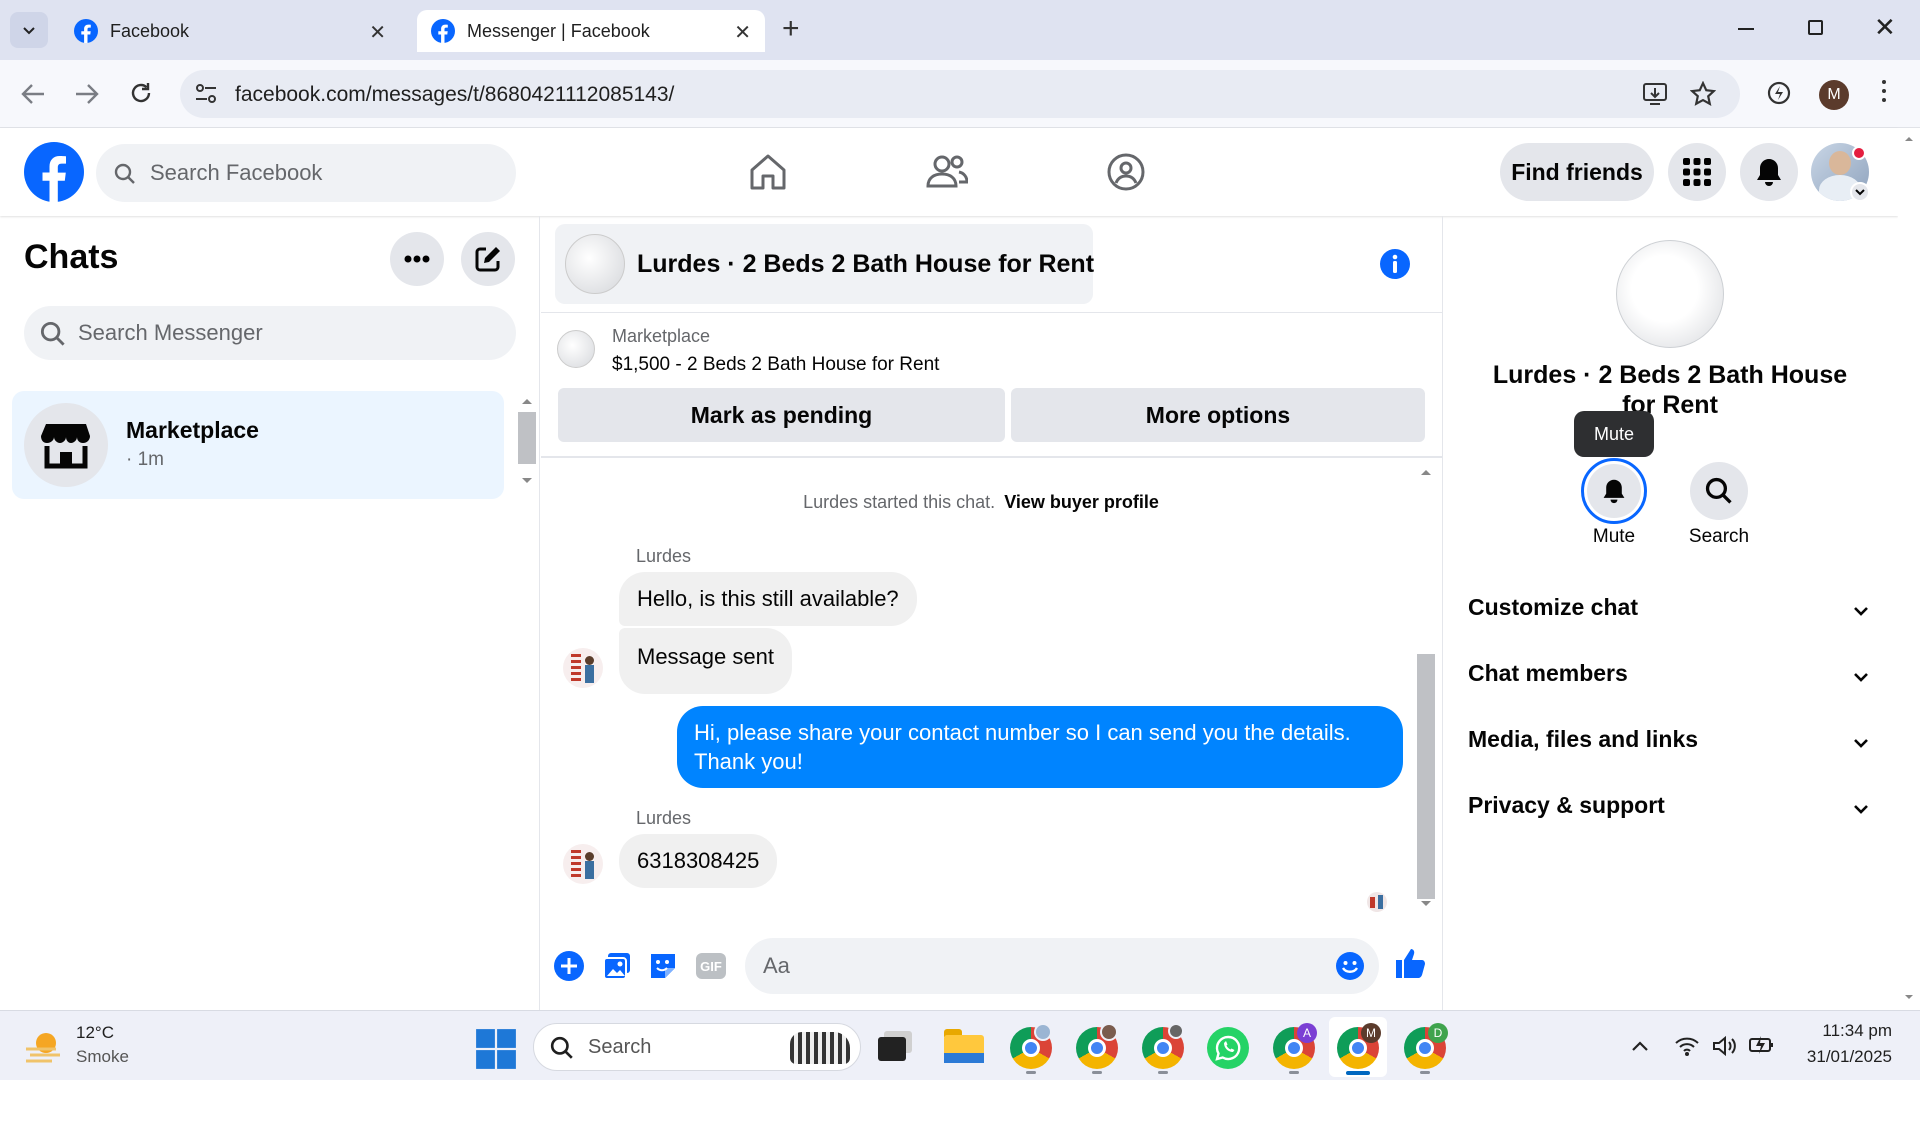  Describe the element at coordinates (617, 966) in the screenshot. I see `attach-photo-icon` at that location.